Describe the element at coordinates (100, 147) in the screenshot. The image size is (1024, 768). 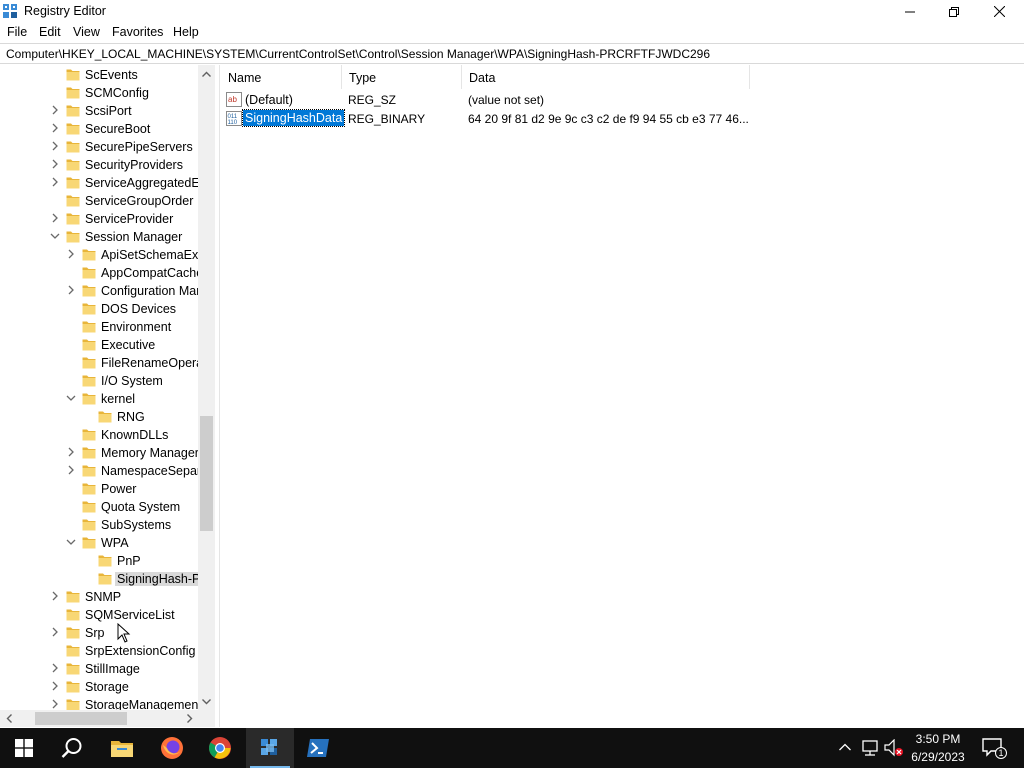
I see `tree-item: SecurePipeServers` at that location.